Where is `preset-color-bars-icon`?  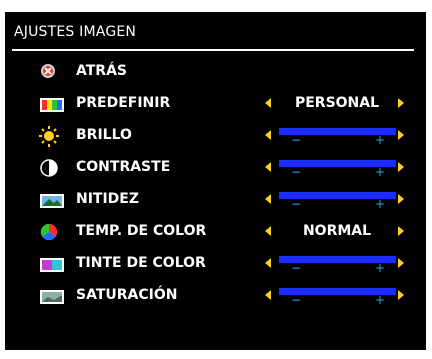 preset-color-bars-icon is located at coordinates (52, 105).